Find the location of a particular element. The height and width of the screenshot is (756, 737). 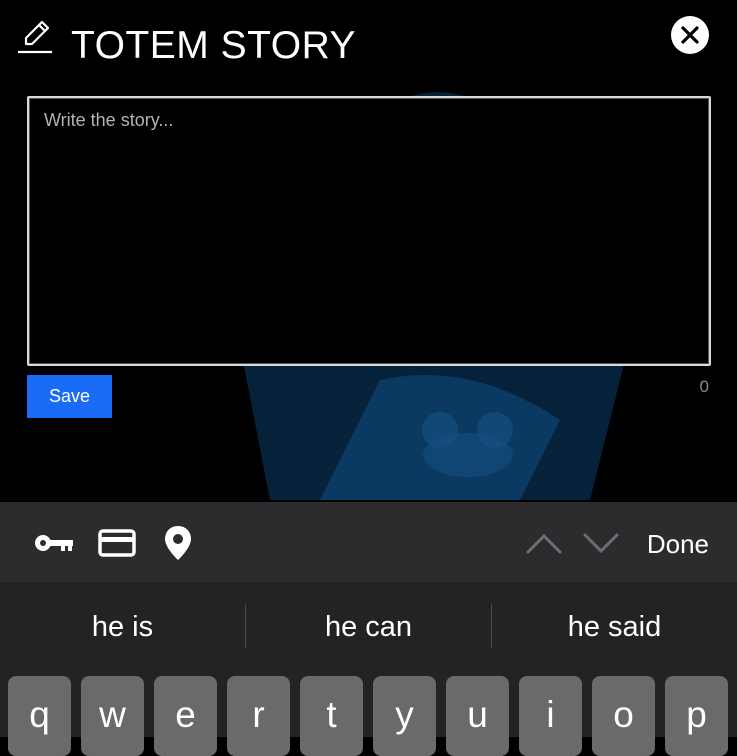

key-w: w is located at coordinates (112, 716).